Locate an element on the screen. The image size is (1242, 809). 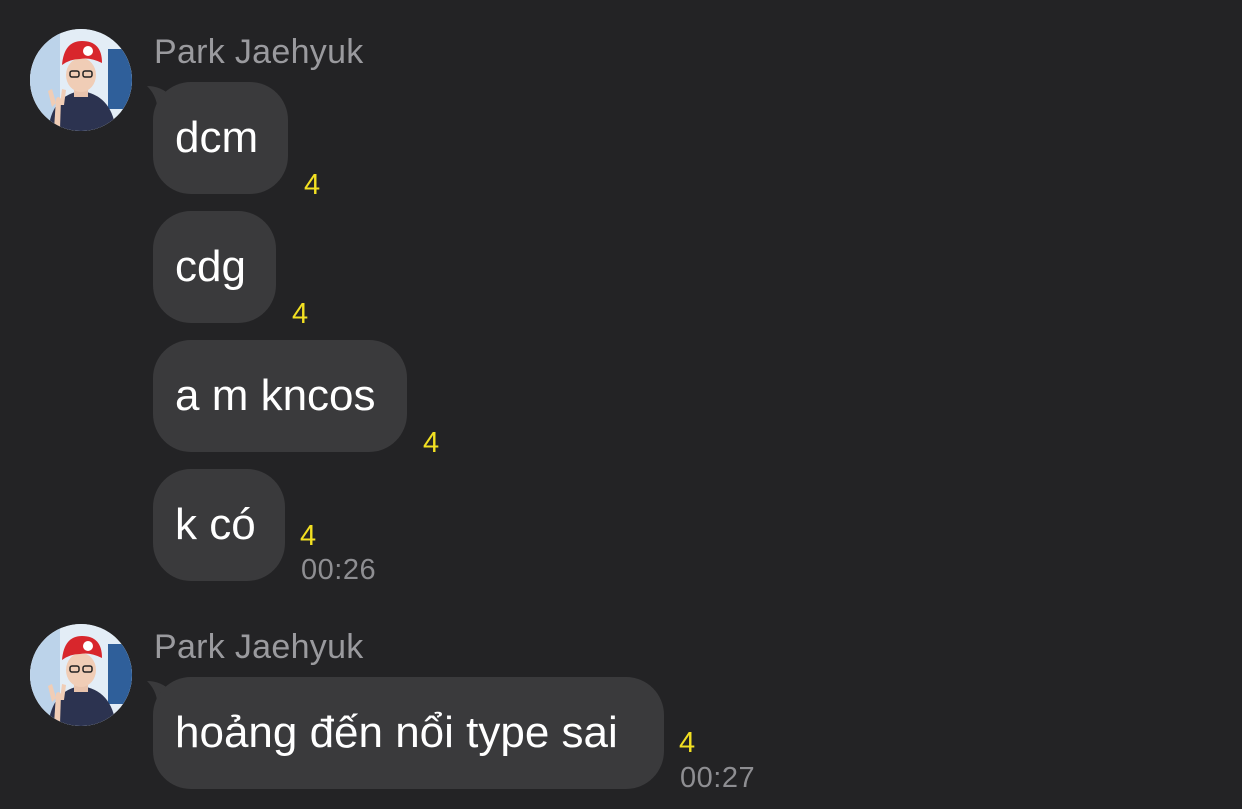
message-text: k có is located at coordinates (215, 524).